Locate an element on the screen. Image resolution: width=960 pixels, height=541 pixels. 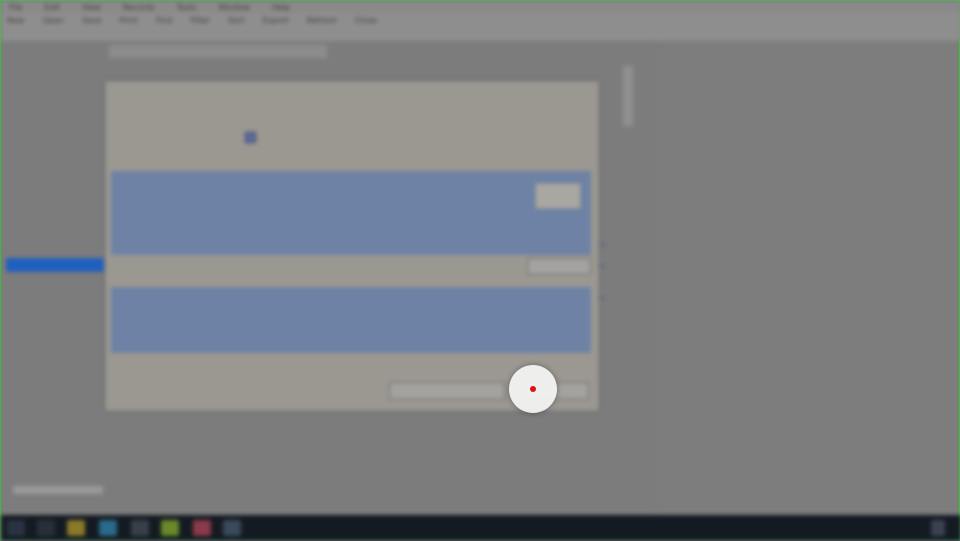
menu-item: Window is located at coordinates (234, 7).